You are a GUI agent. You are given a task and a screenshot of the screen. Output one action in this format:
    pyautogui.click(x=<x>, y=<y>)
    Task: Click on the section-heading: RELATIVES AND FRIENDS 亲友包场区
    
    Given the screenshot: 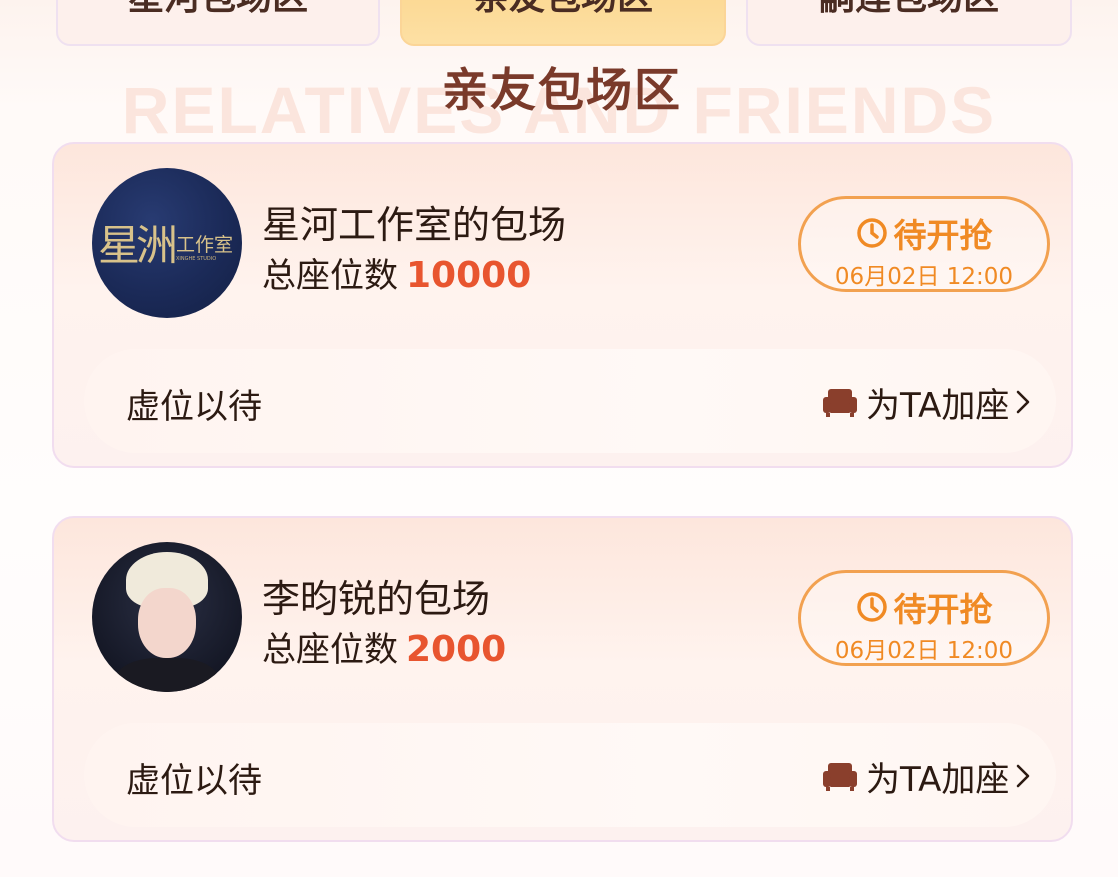 What is the action you would take?
    pyautogui.click(x=559, y=97)
    